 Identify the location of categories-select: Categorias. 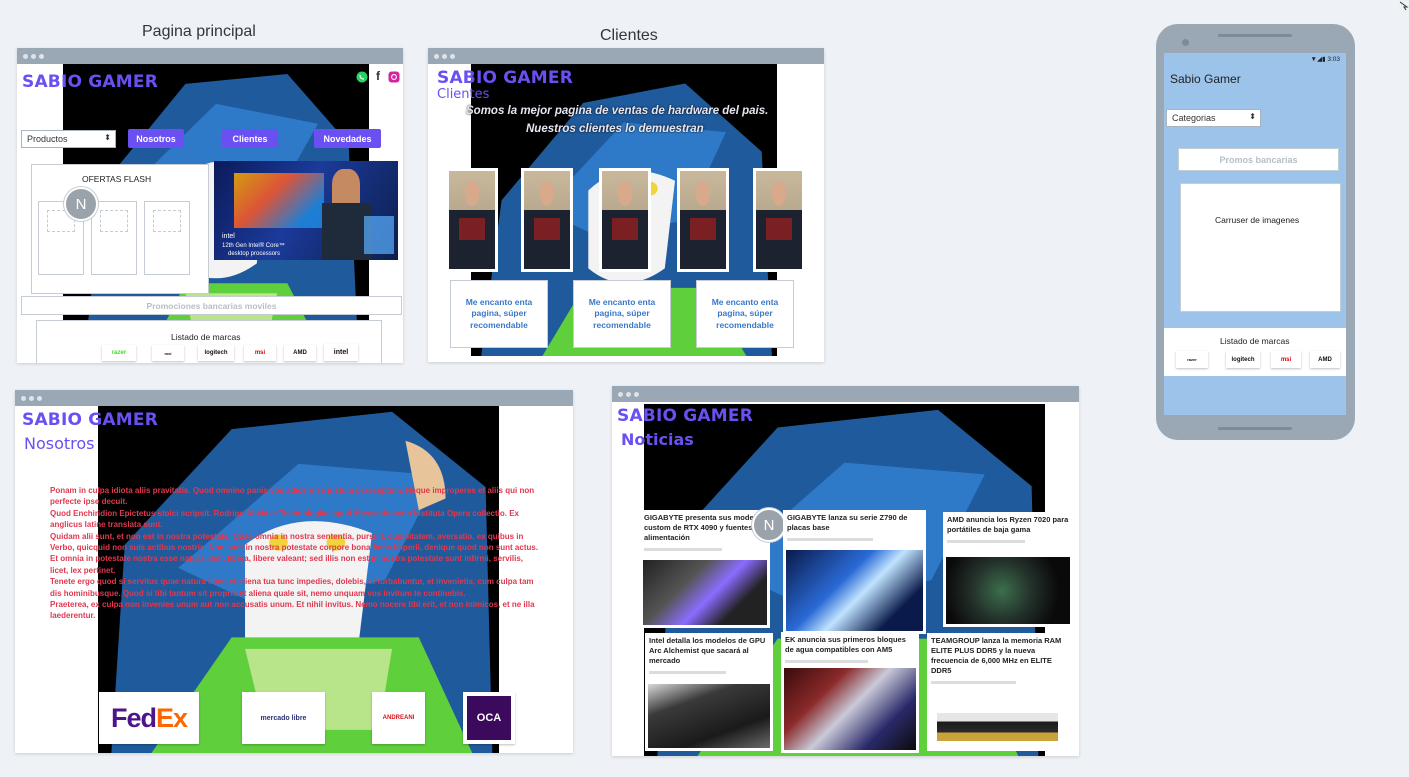
(1213, 118).